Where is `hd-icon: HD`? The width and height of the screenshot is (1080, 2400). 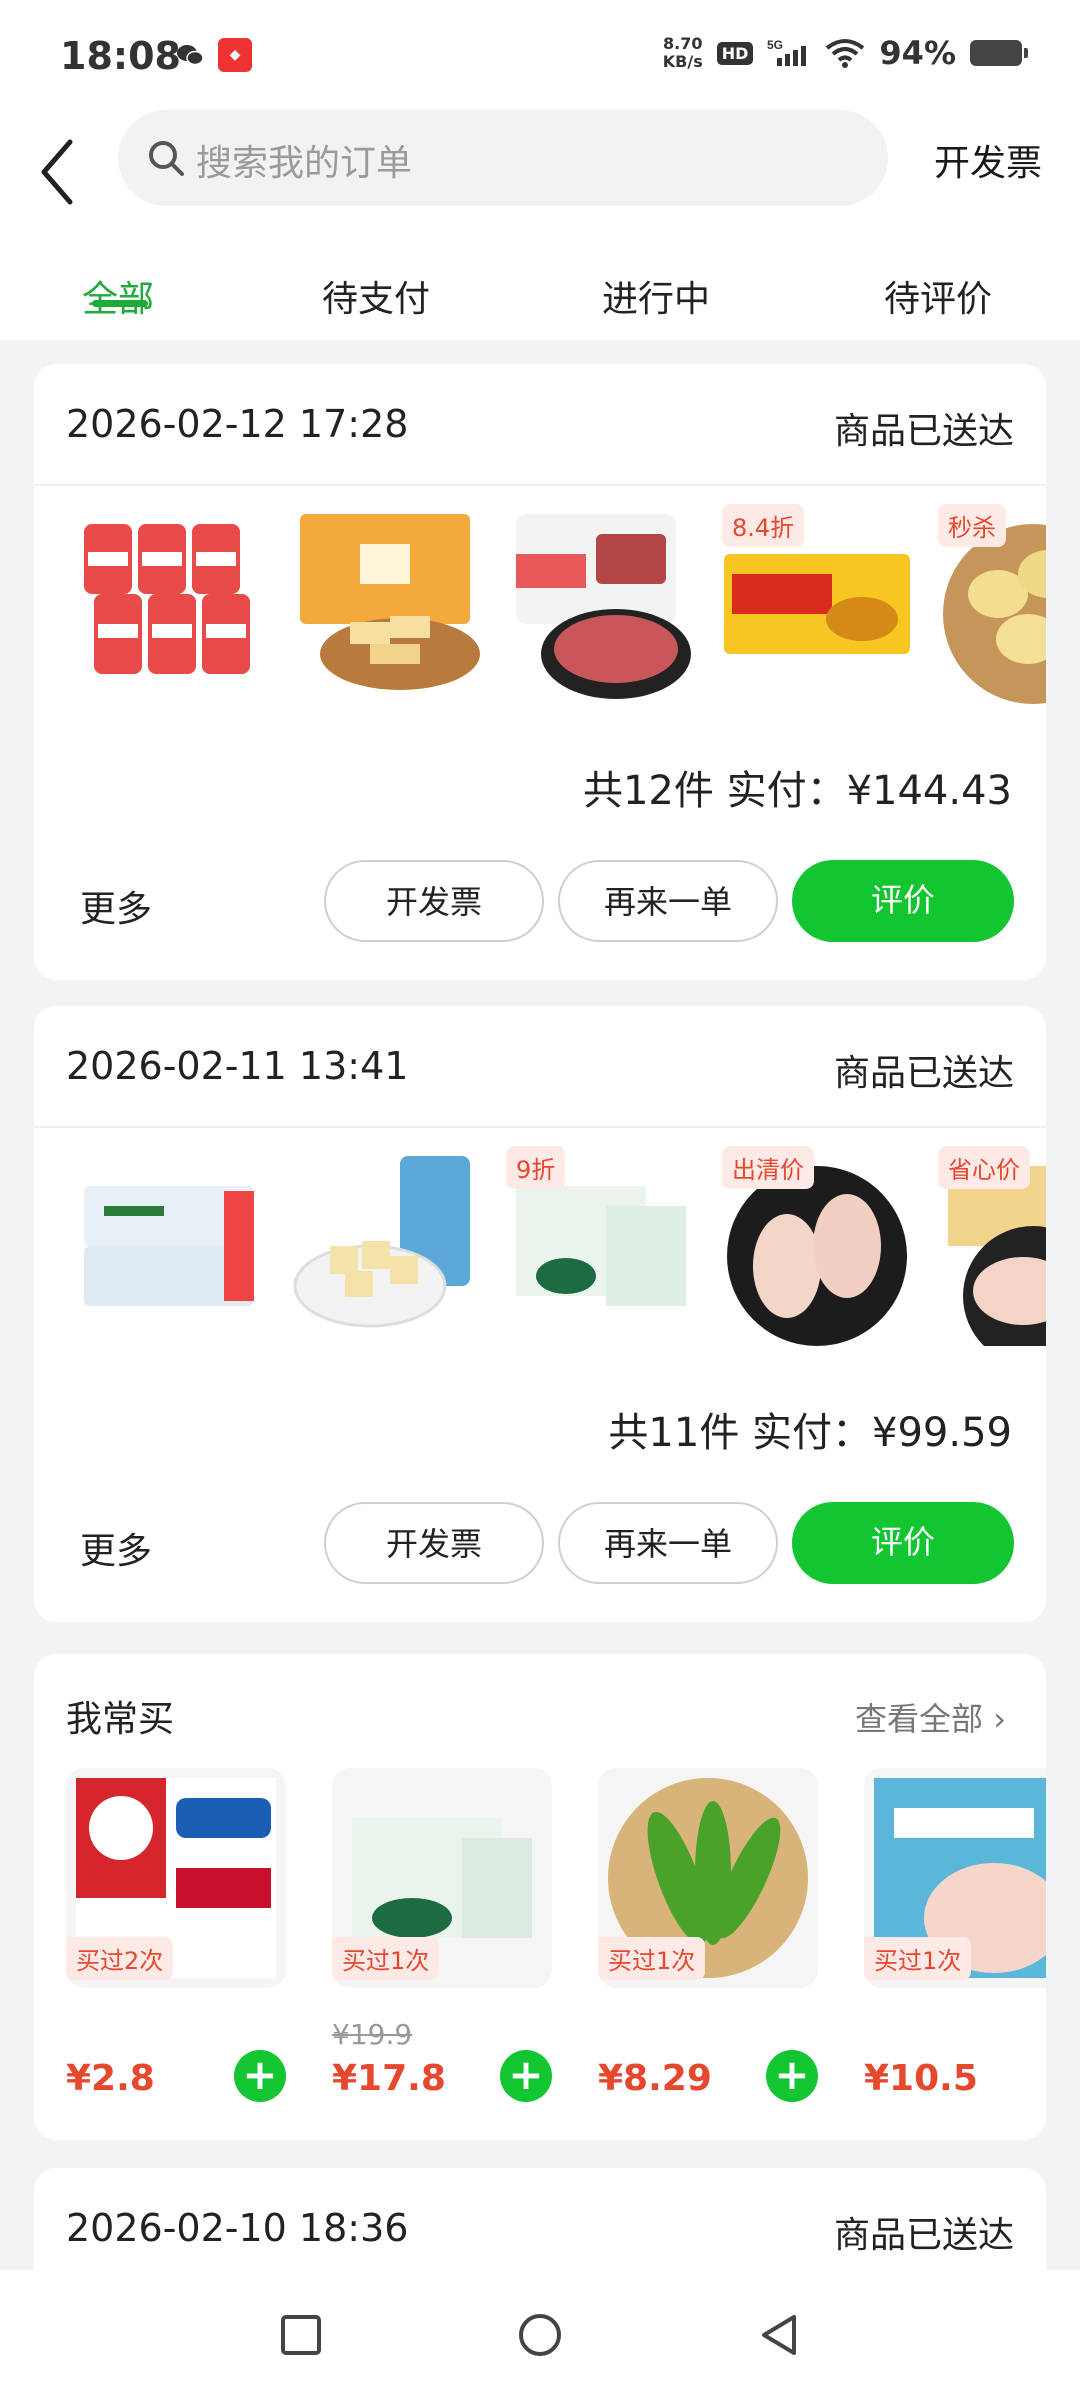 hd-icon: HD is located at coordinates (735, 53).